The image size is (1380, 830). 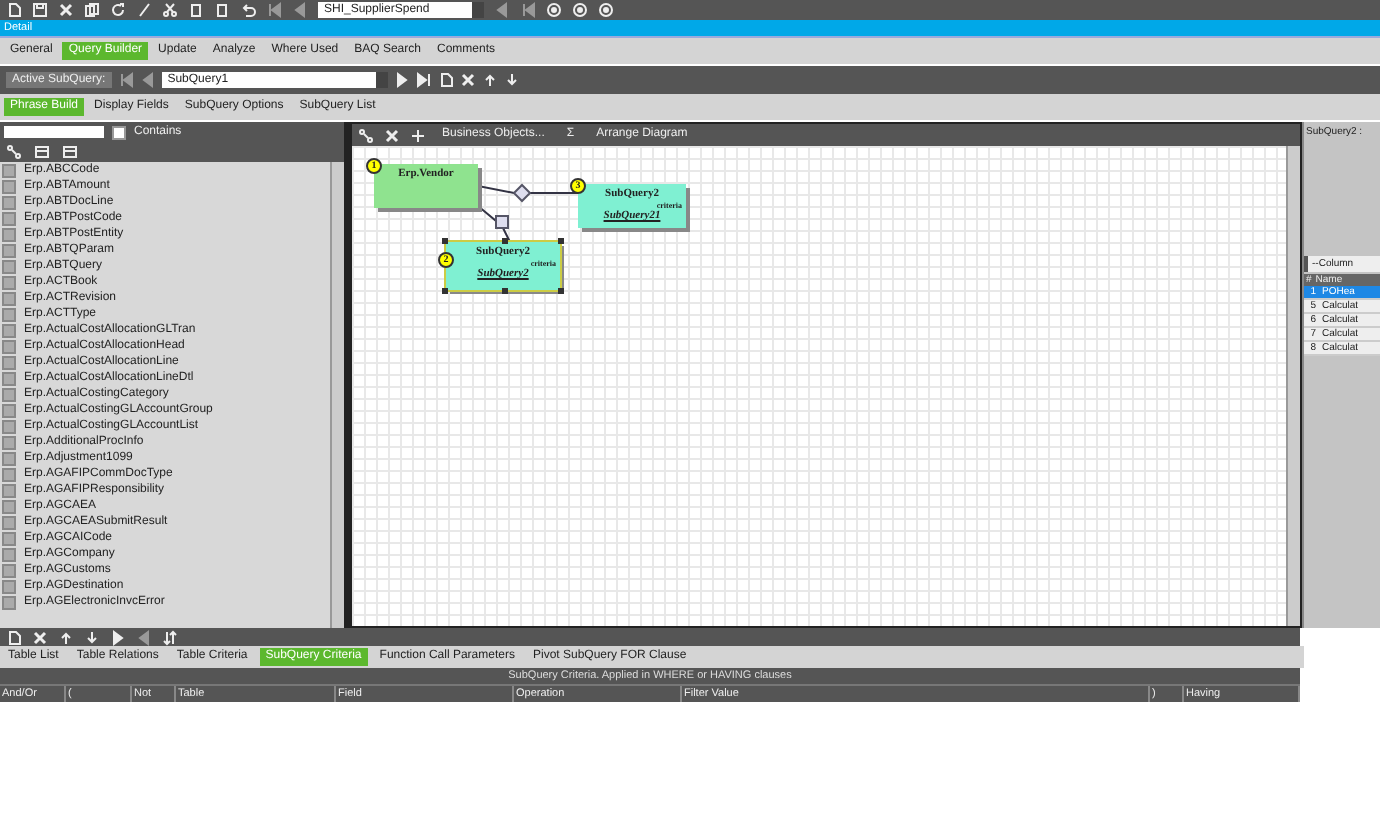 What do you see at coordinates (248, 10) in the screenshot?
I see `undo-icon` at bounding box center [248, 10].